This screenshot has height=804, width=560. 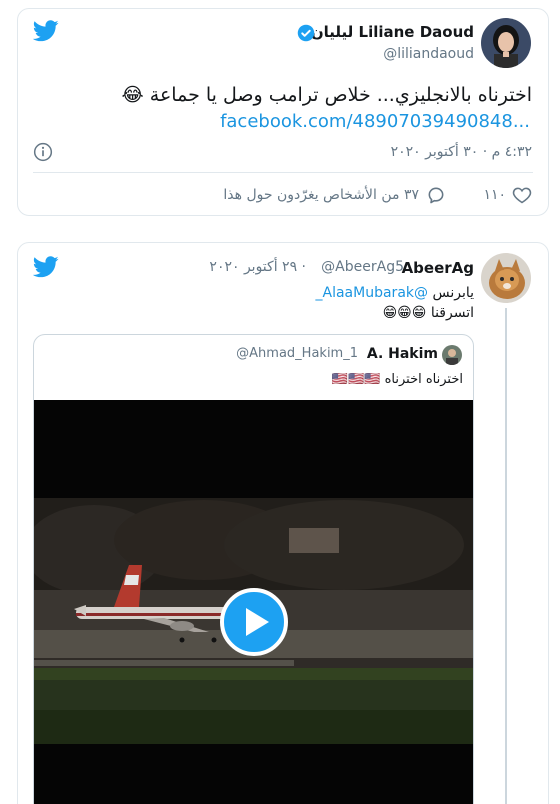 I want to click on verified-badge-icon, so click(x=306, y=33).